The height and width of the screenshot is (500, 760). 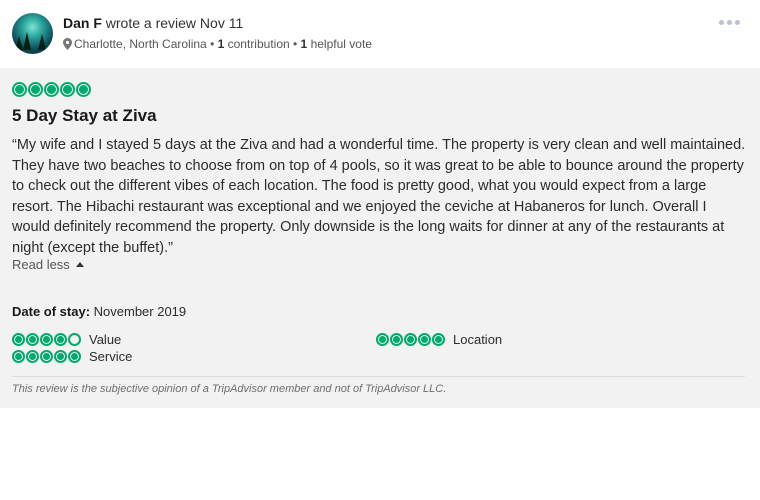 What do you see at coordinates (67, 44) in the screenshot?
I see `map-pin-icon` at bounding box center [67, 44].